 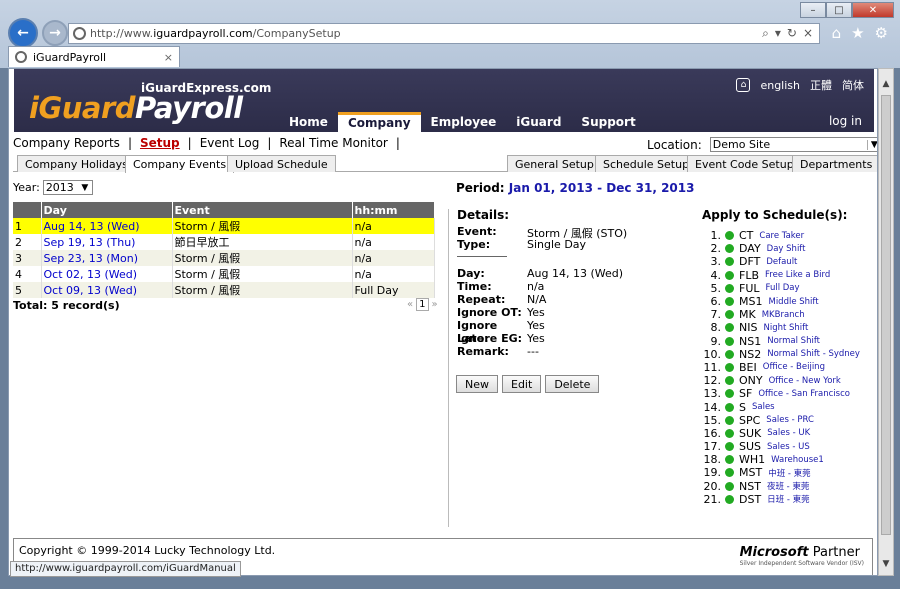 I want to click on schedule-name-link: MKBranch, so click(x=783, y=315).